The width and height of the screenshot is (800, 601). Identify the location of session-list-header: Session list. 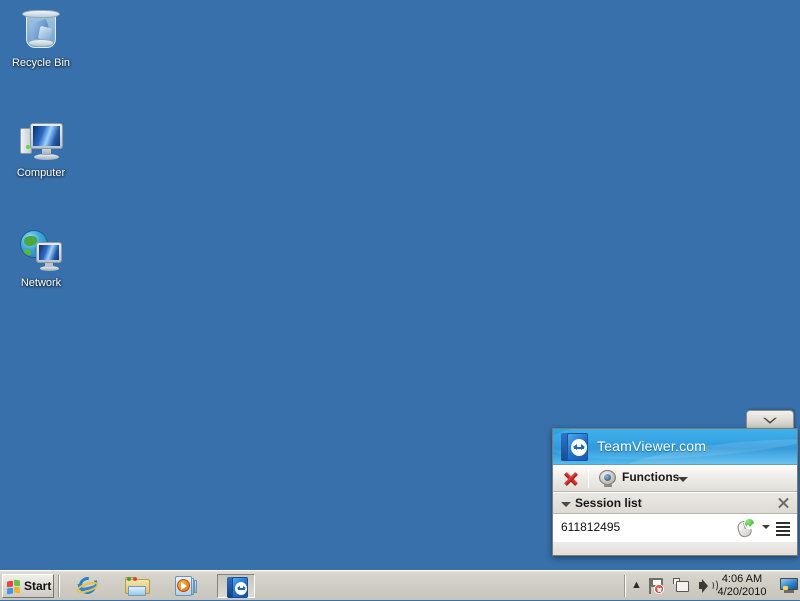
(675, 503).